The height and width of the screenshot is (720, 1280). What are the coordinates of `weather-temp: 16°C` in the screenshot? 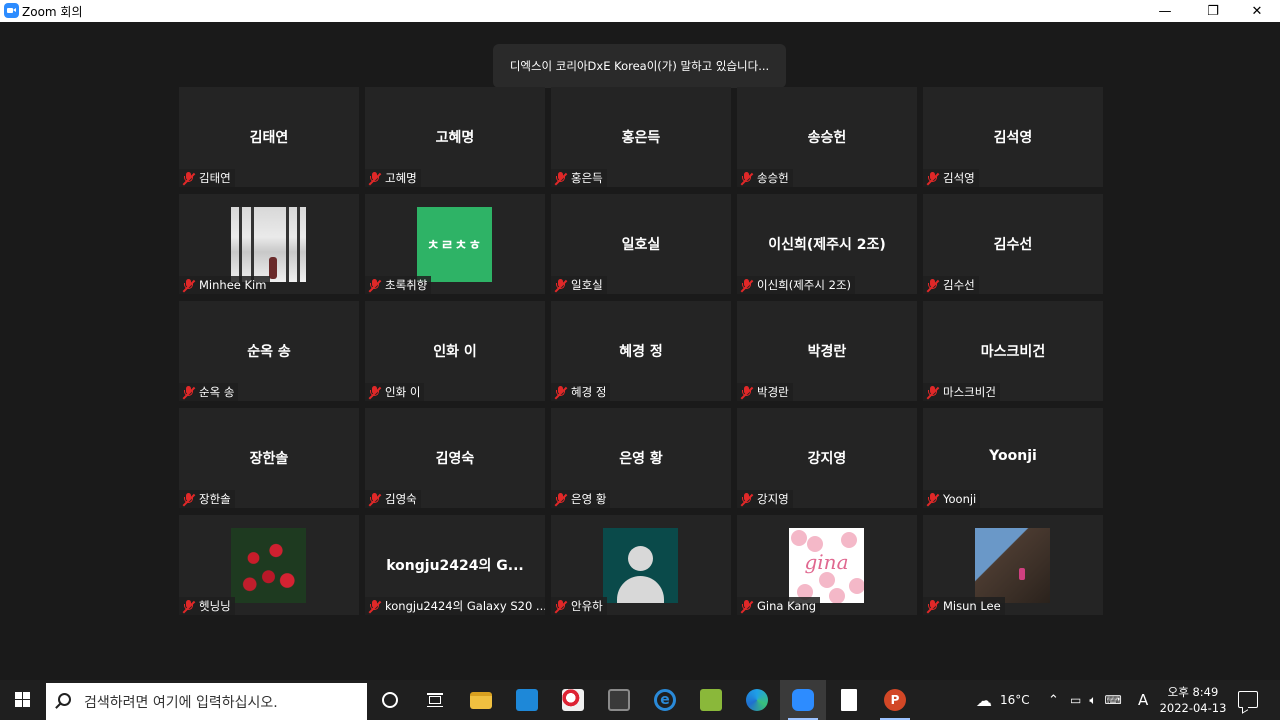 It's located at (1015, 700).